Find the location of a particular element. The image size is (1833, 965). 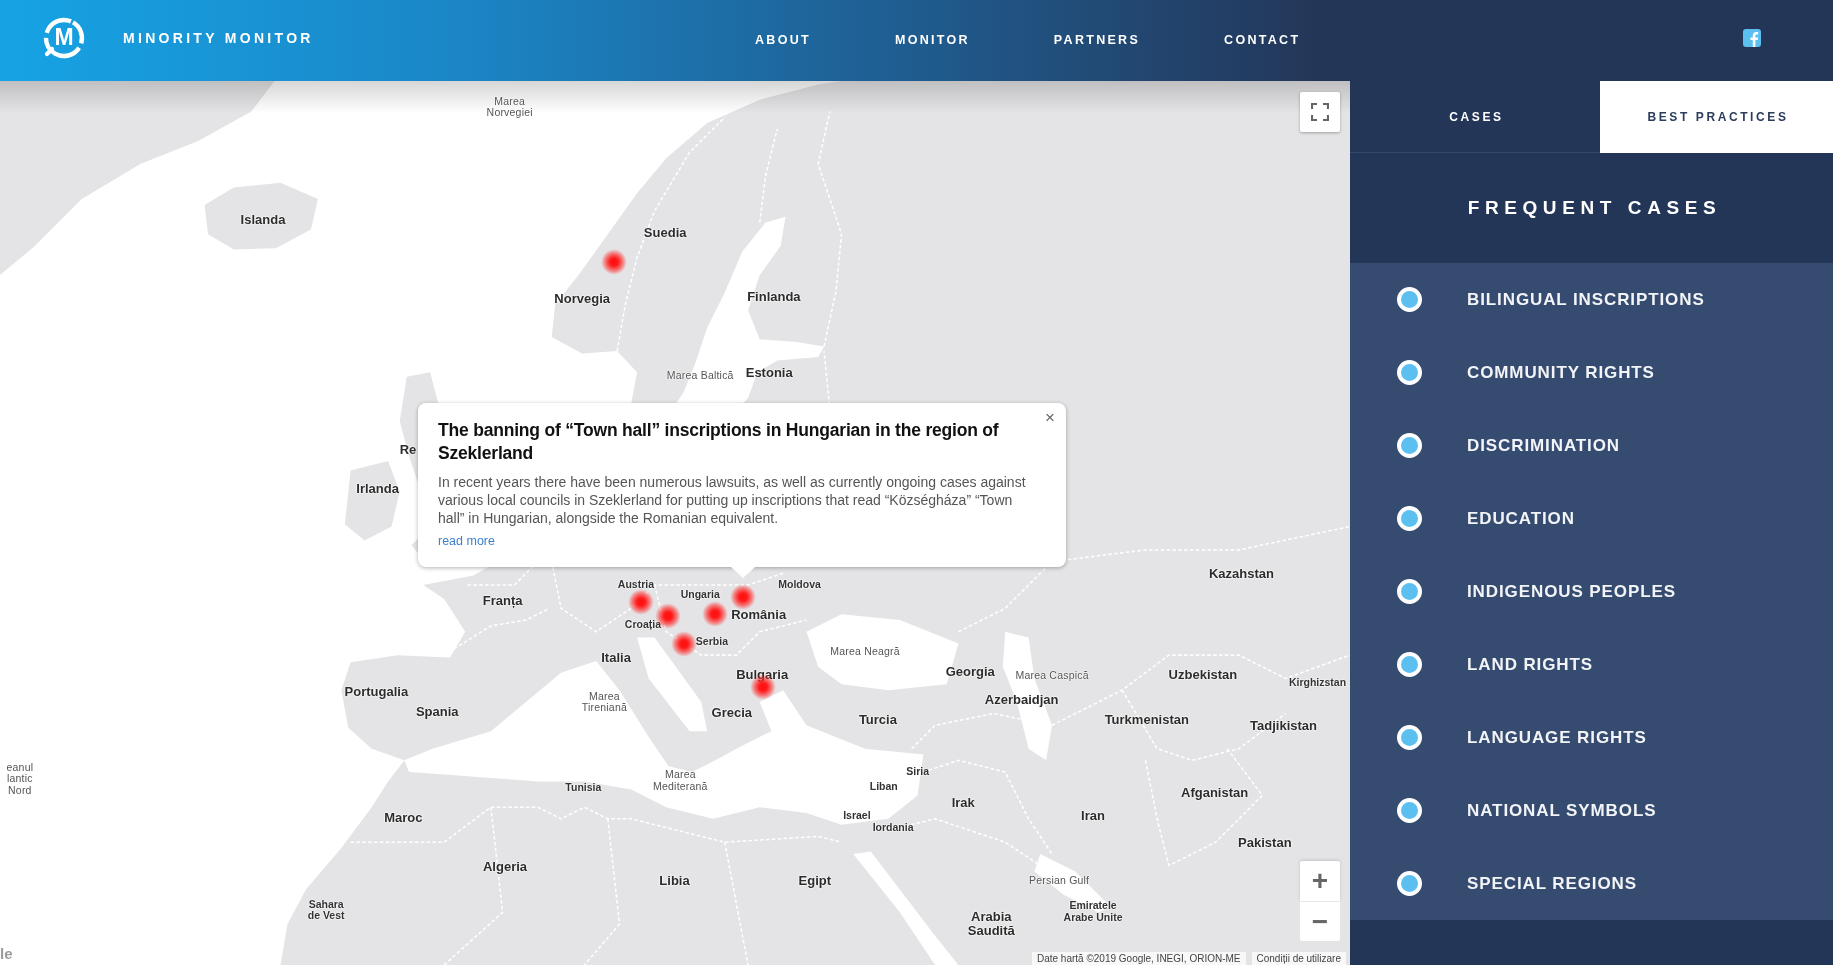

fullscreen-icon is located at coordinates (1320, 112).